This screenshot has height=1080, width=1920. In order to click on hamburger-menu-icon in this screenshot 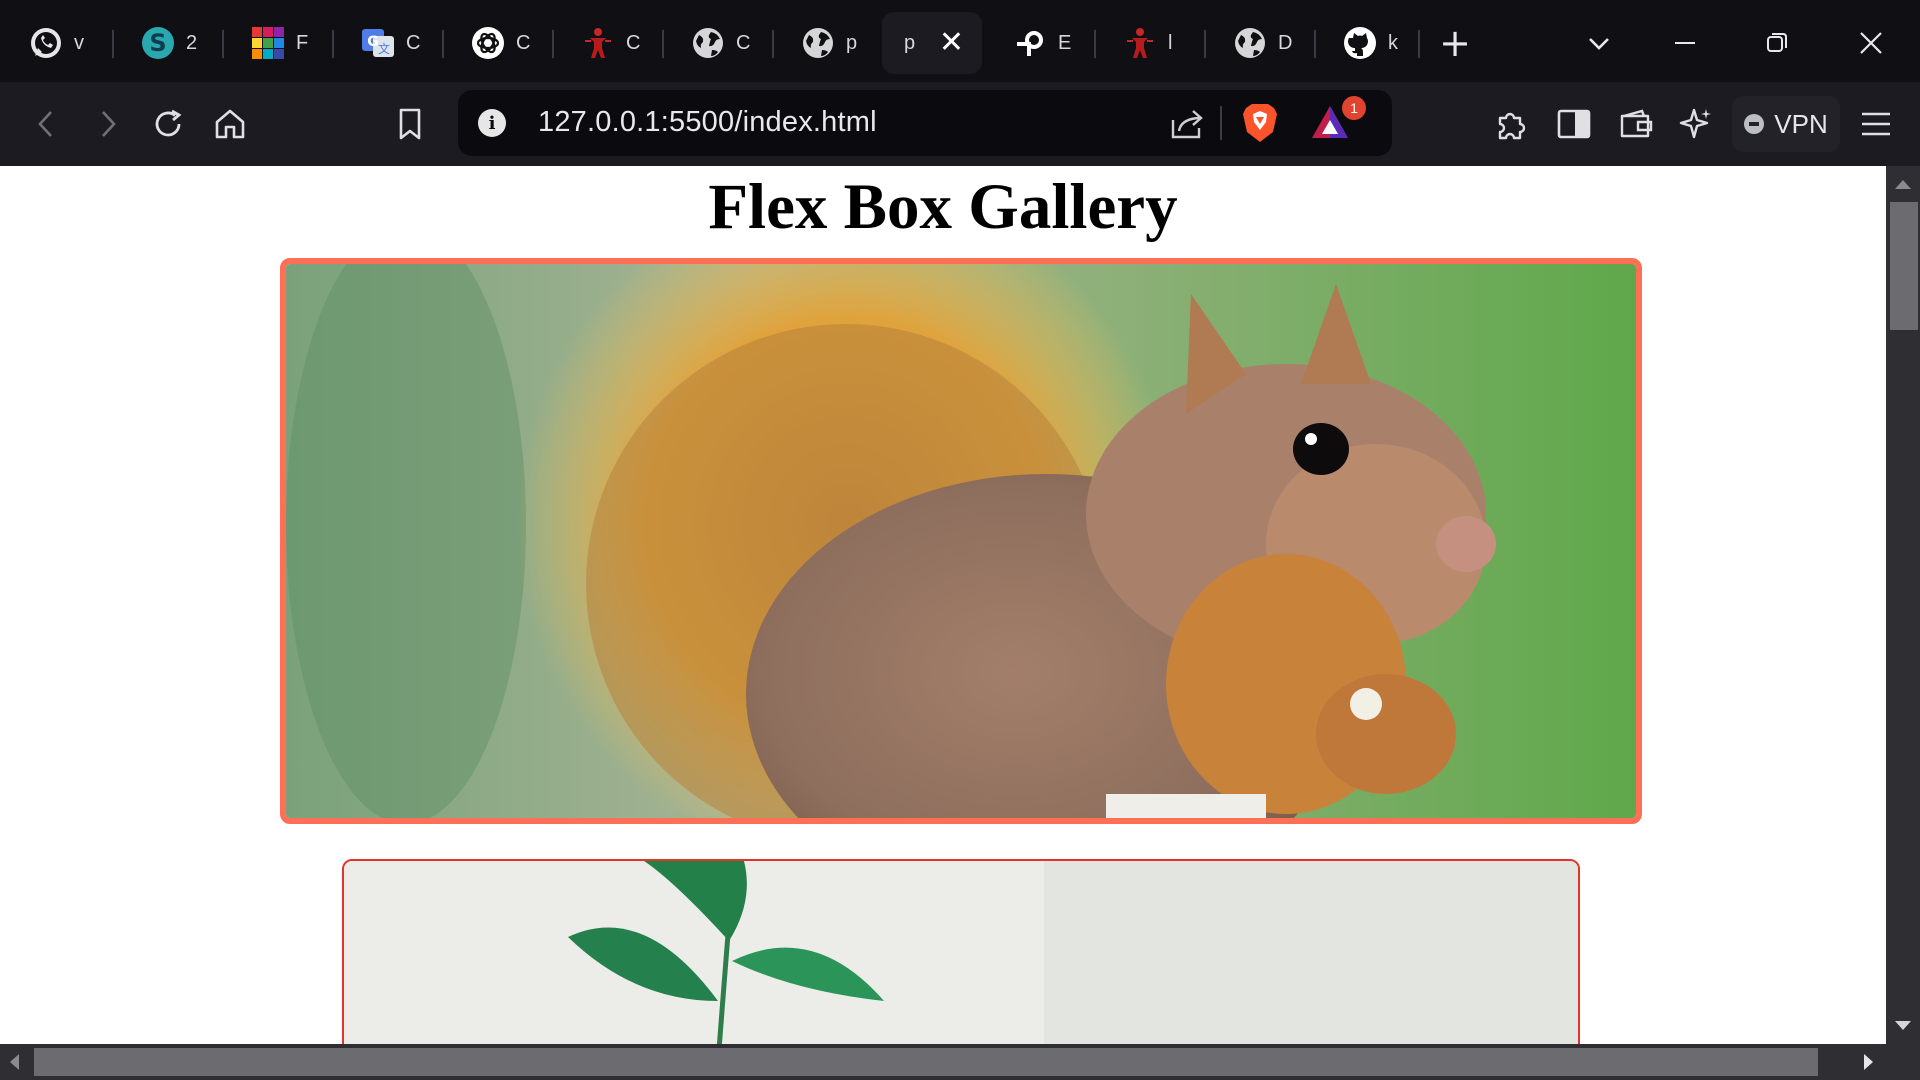, I will do `click(1876, 124)`.